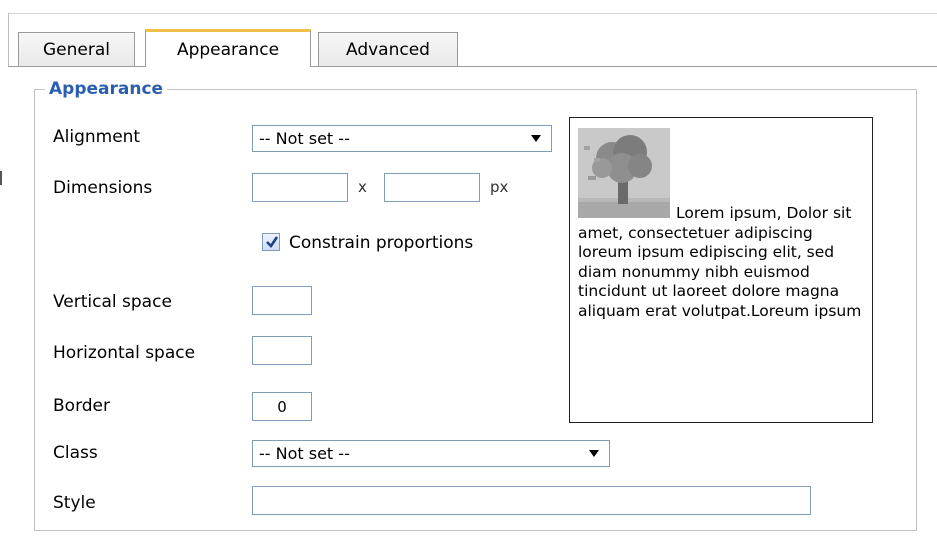 The height and width of the screenshot is (550, 937). I want to click on width-input, so click(300, 187).